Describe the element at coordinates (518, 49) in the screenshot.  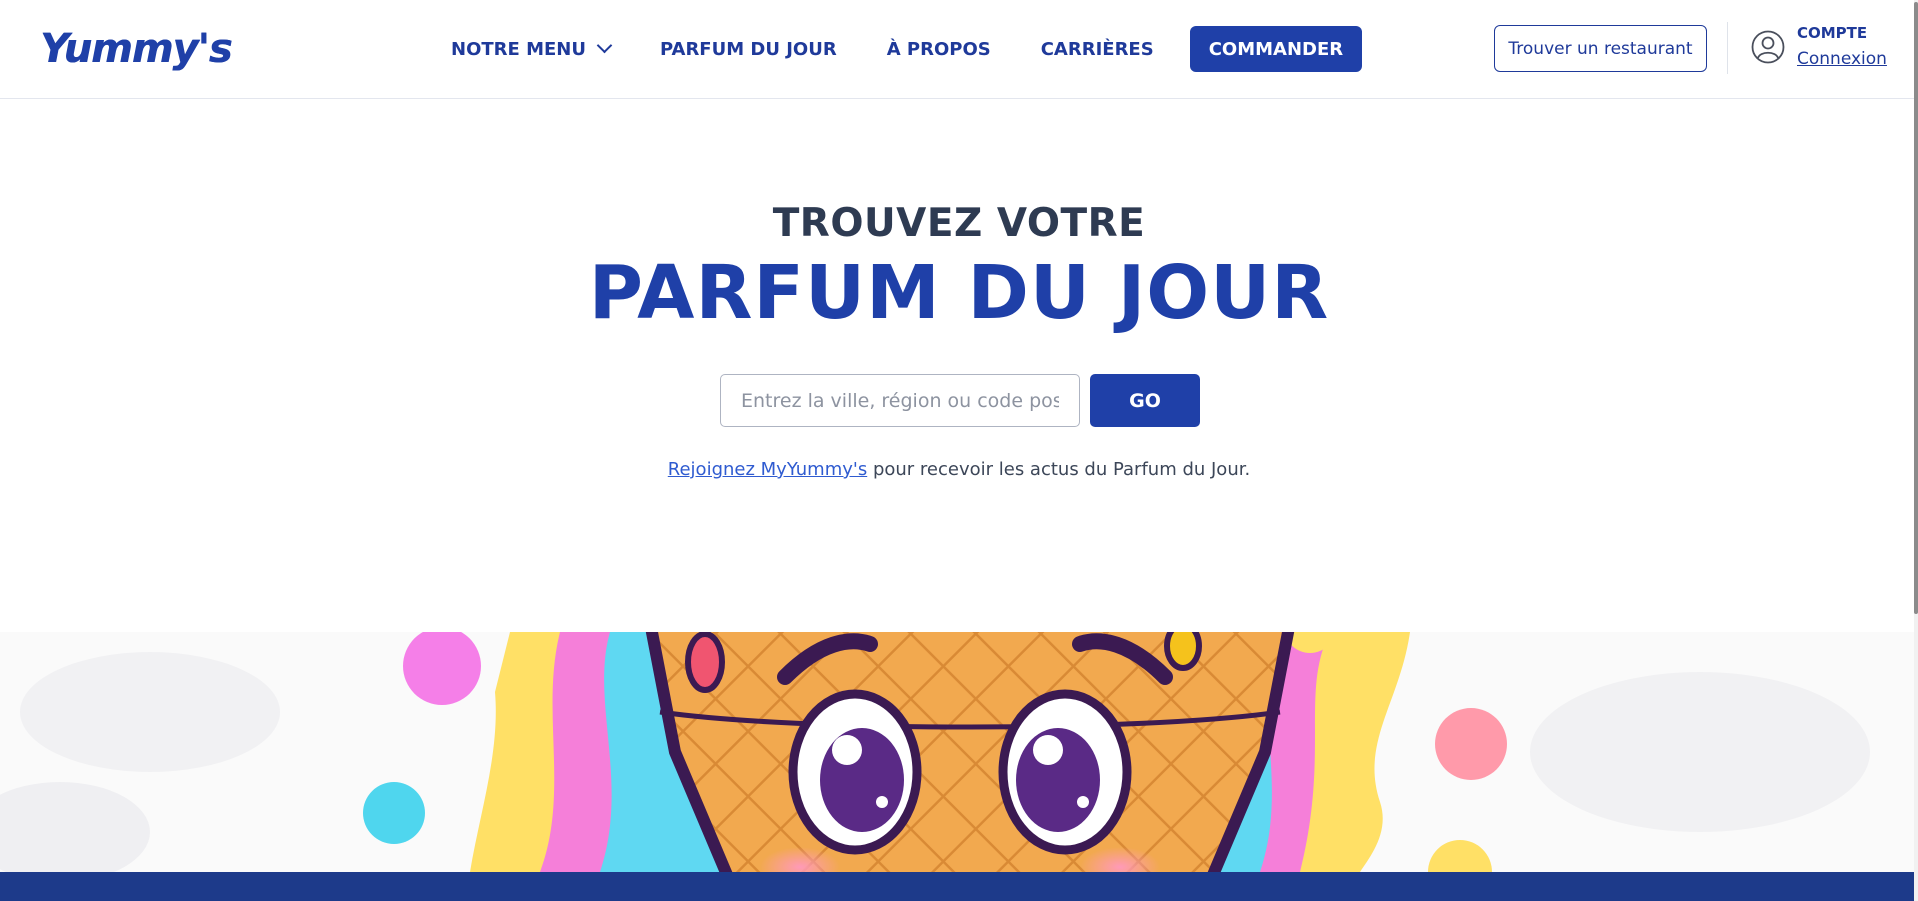
I see `nav-menu-label: NOTRE MENU` at that location.